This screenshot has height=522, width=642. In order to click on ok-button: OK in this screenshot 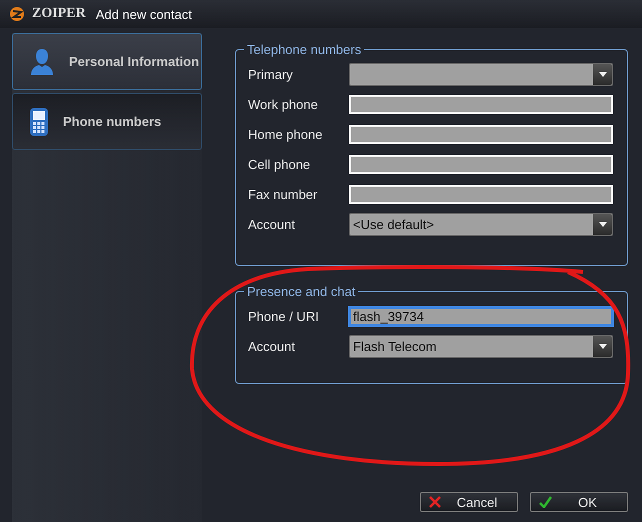, I will do `click(579, 502)`.